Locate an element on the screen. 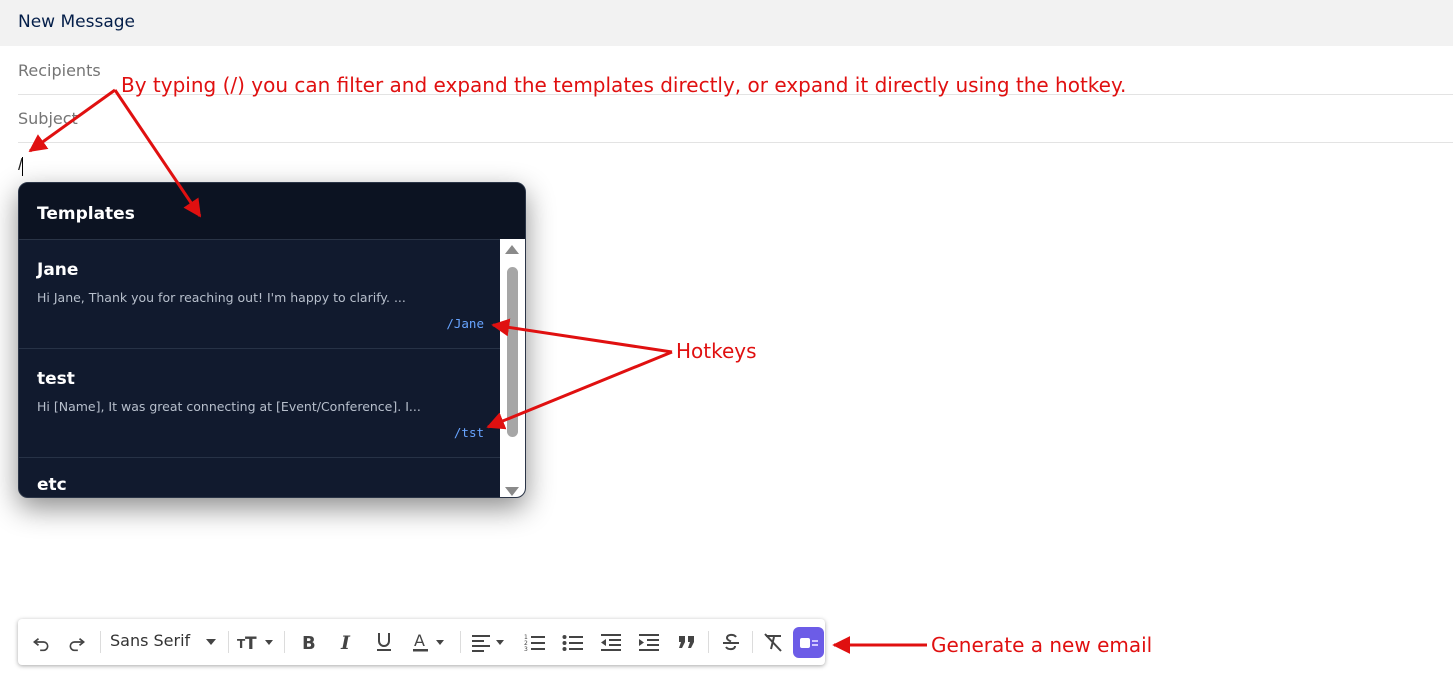 The width and height of the screenshot is (1453, 679). font-dropdown-chevron-icon is located at coordinates (211, 642).